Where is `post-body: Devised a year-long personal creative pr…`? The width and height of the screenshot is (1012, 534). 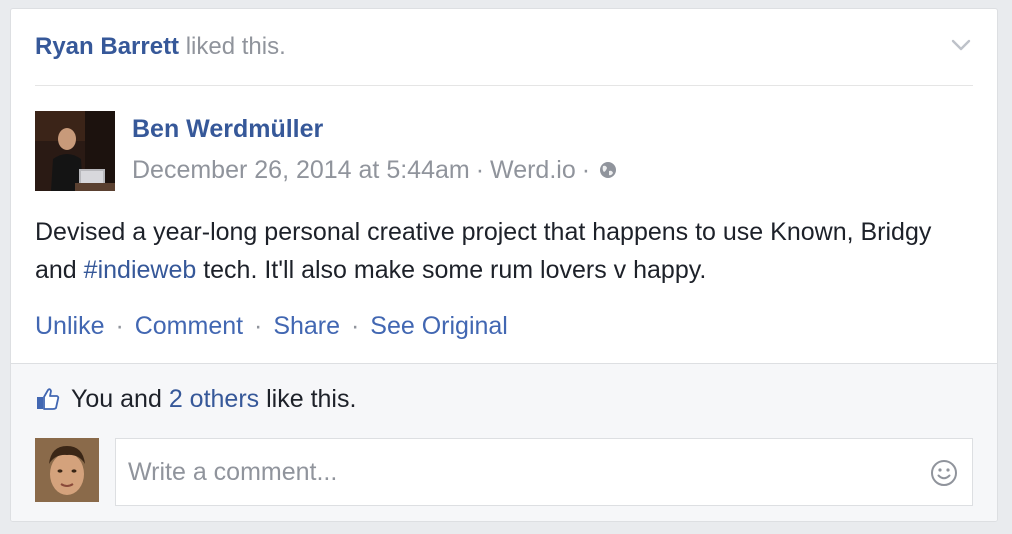
post-body: Devised a year-long personal creative pr… is located at coordinates (500, 251).